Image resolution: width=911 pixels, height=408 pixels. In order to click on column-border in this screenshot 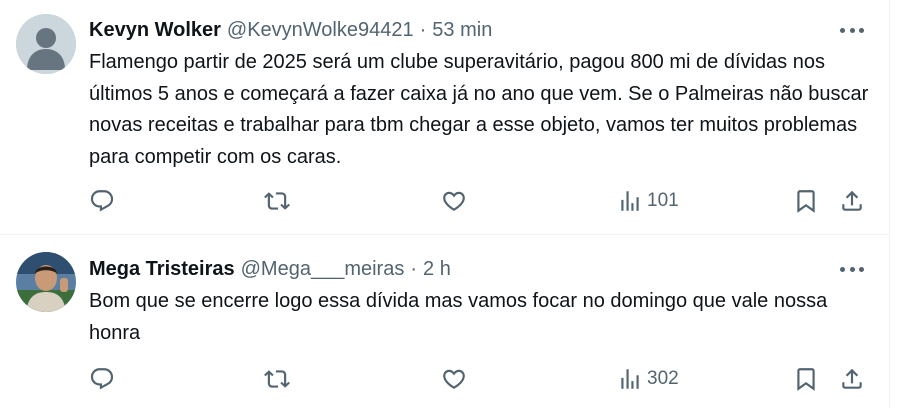, I will do `click(889, 204)`.